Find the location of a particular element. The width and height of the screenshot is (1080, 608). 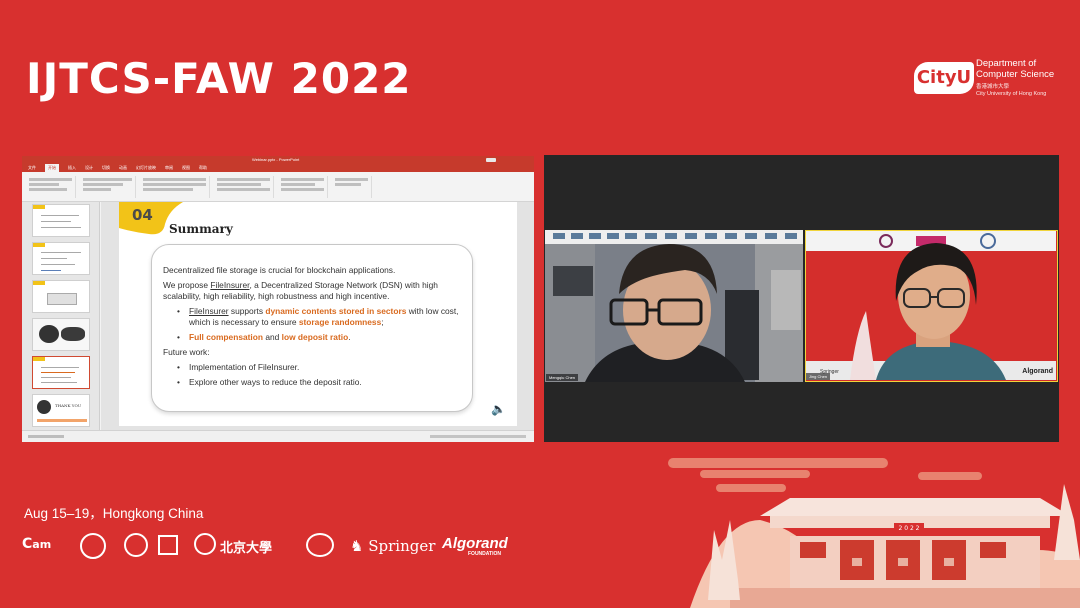

slide-thumbnails-pane: THANK YOU is located at coordinates (61, 316).